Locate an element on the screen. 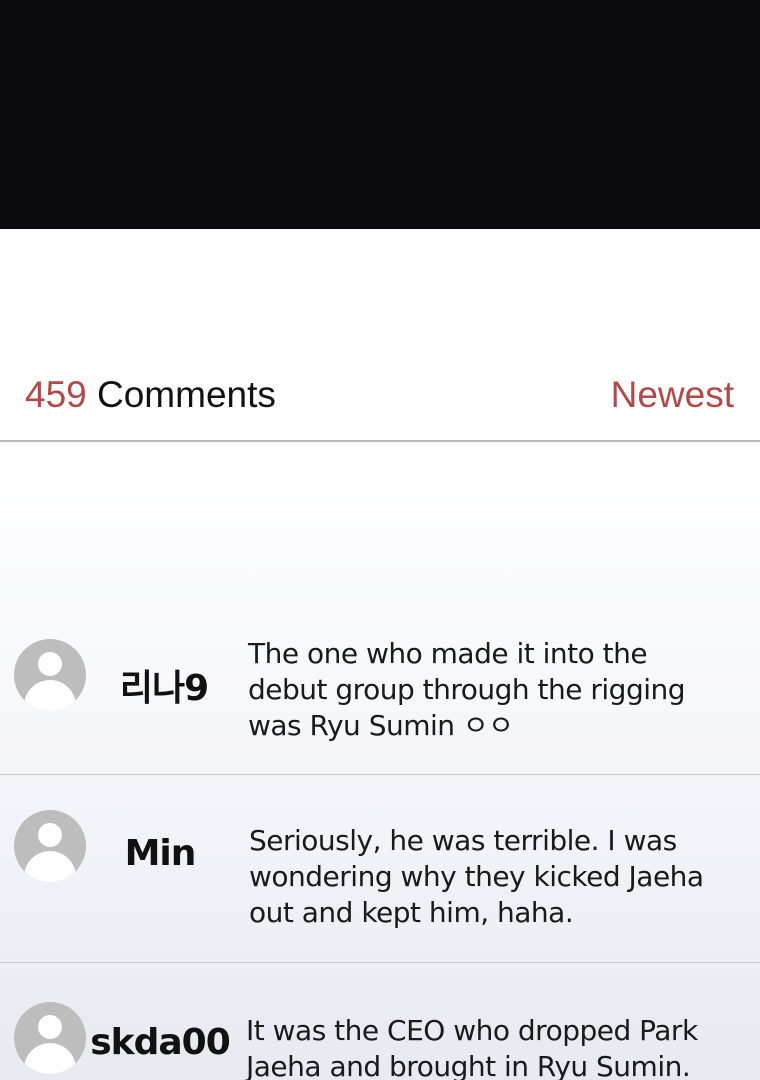  comment-username: Min is located at coordinates (160, 853).